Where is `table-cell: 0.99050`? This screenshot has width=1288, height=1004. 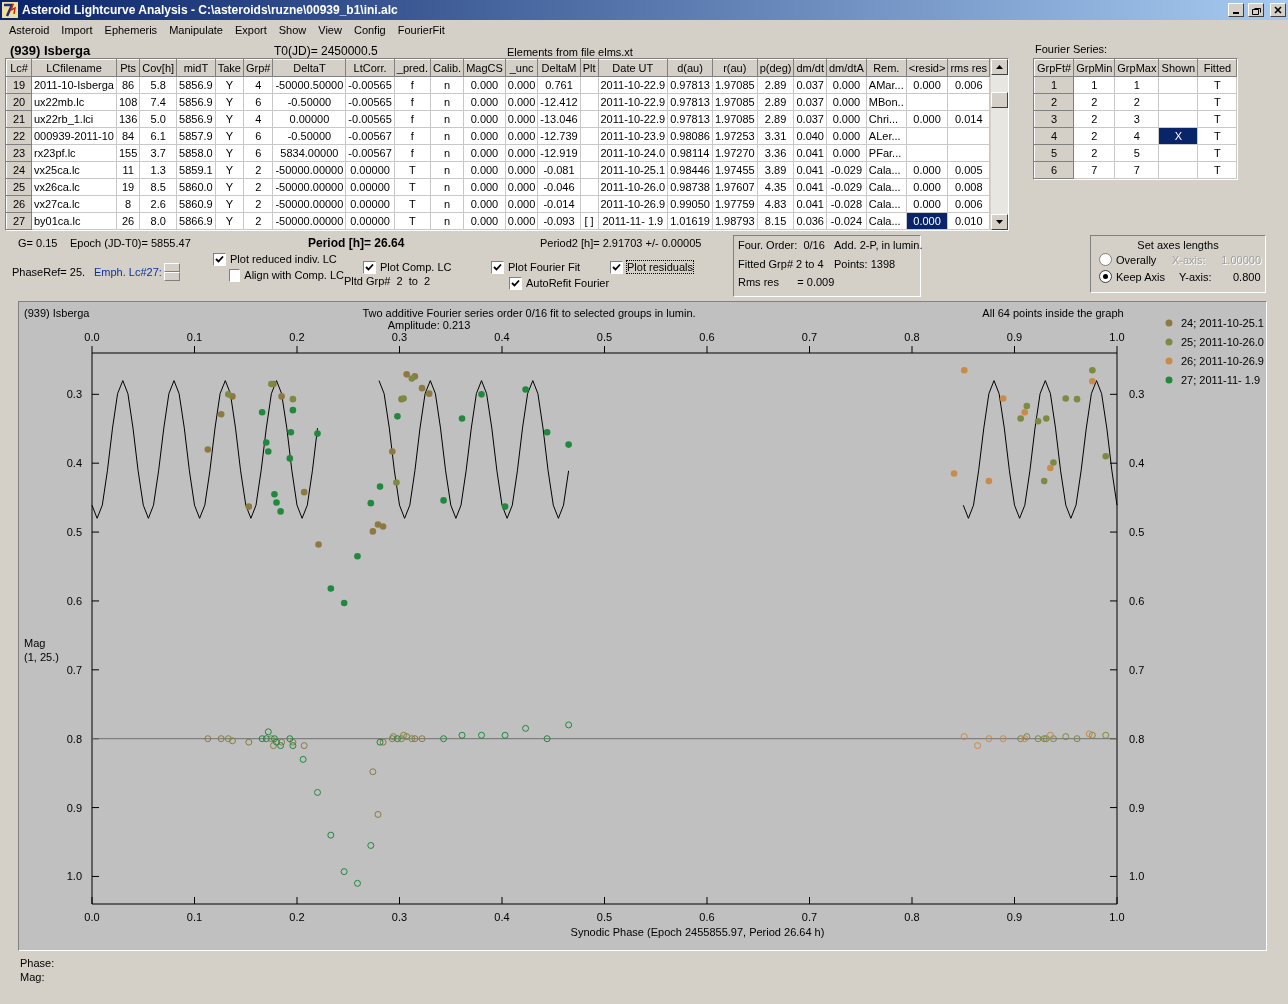
table-cell: 0.99050 is located at coordinates (690, 204).